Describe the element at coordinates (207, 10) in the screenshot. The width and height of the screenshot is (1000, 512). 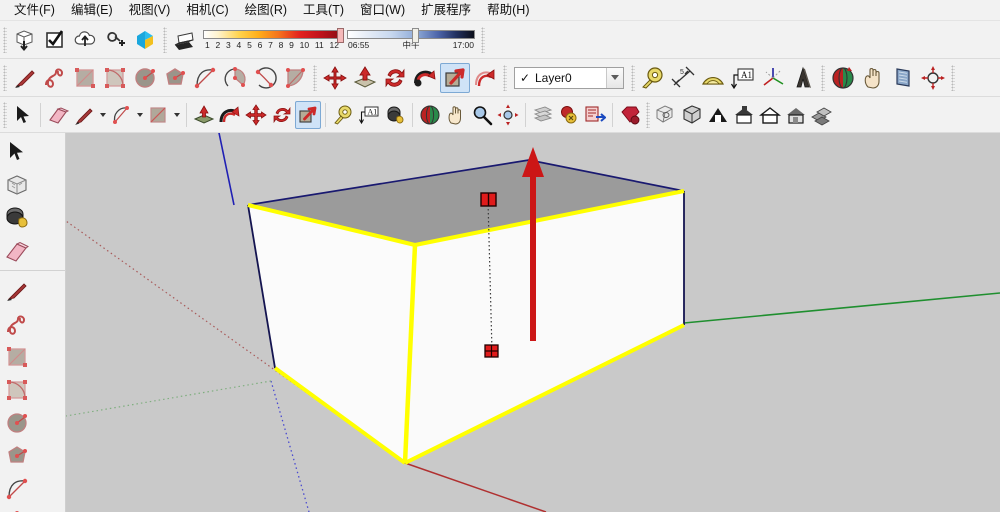
I see `menu-camera: 相机(C)` at that location.